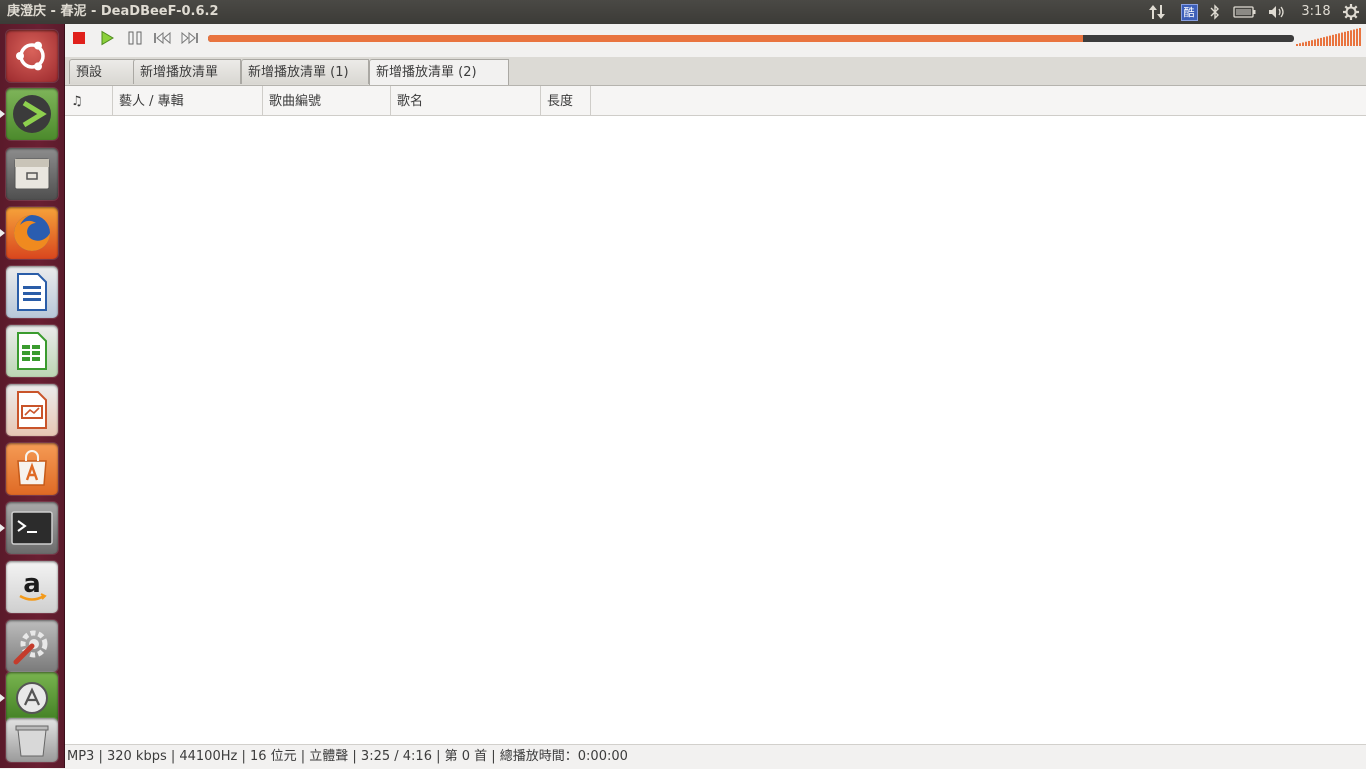  Describe the element at coordinates (1277, 12) in the screenshot. I see `volume-icon` at that location.